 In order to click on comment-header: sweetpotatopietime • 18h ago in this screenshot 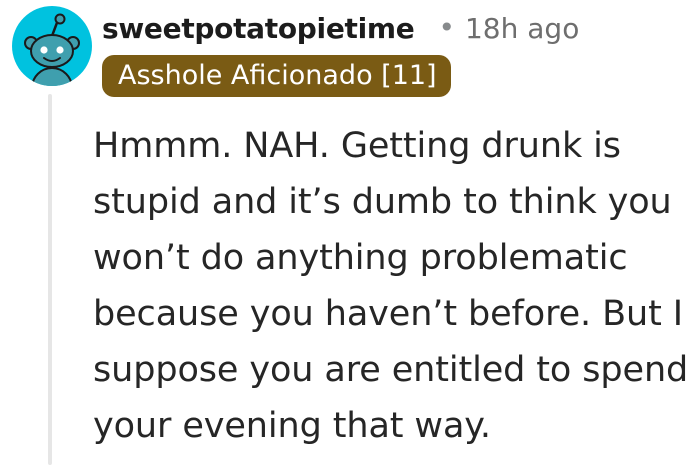, I will do `click(340, 28)`.